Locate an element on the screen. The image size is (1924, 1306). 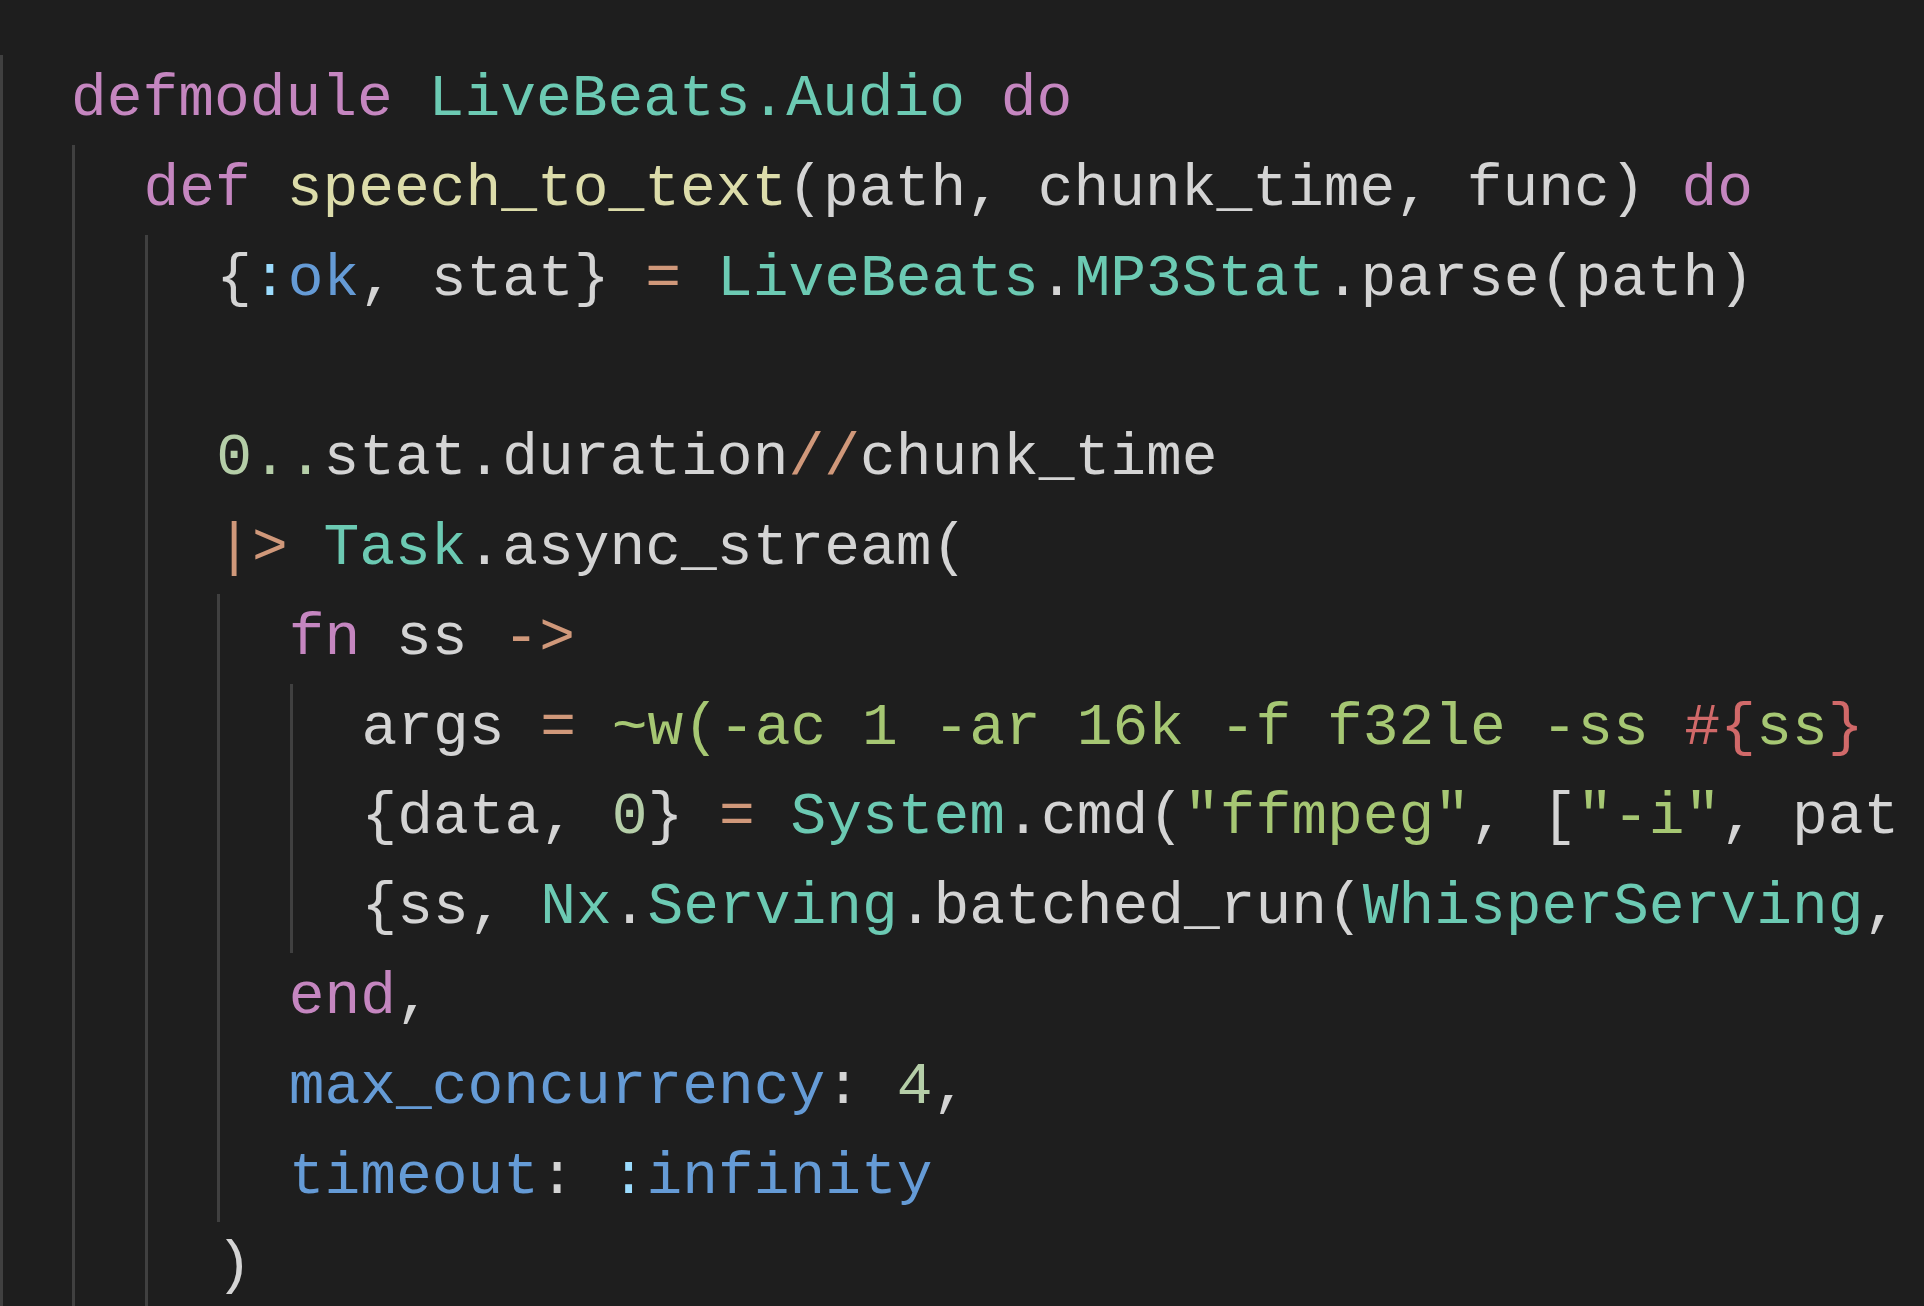
code-line: ) is located at coordinates (234, 1267).